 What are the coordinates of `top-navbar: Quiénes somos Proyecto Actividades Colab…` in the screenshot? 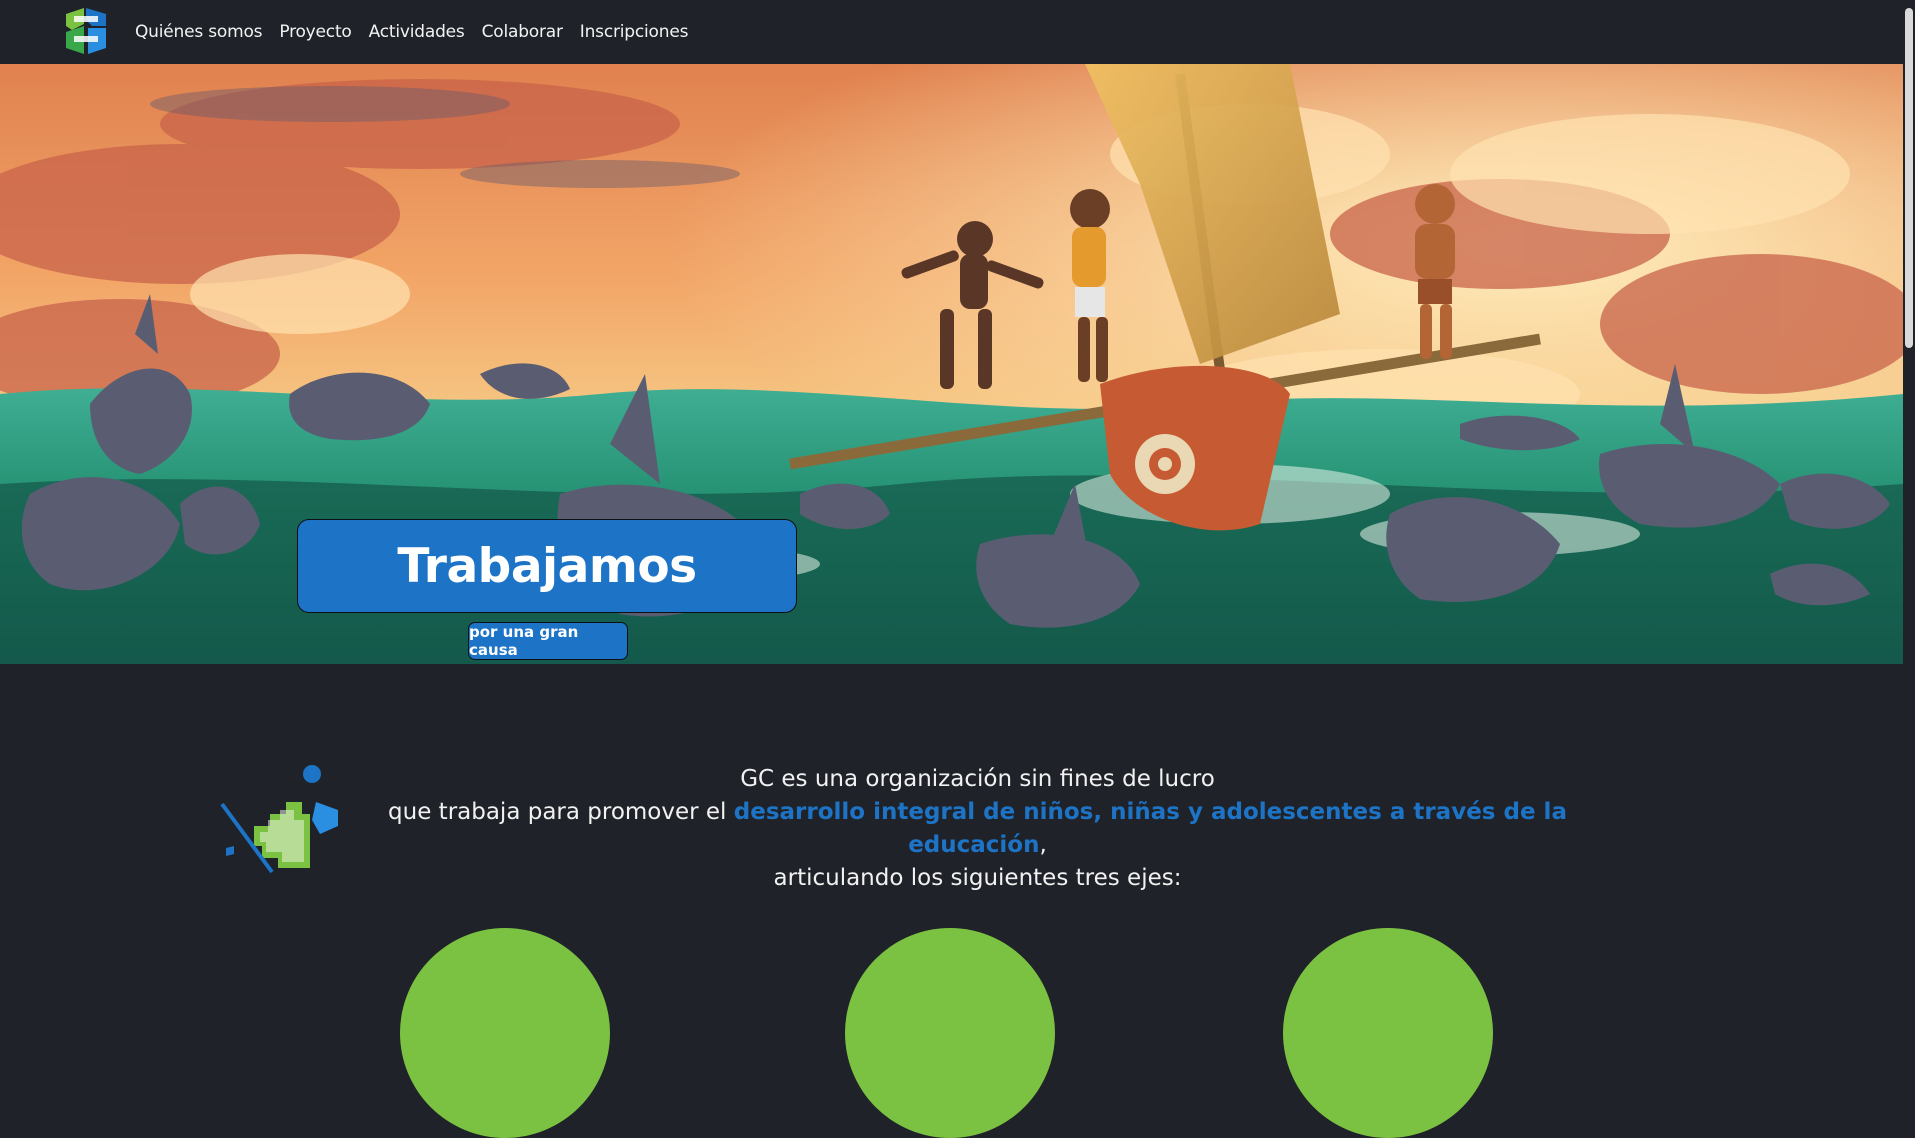 It's located at (951, 32).